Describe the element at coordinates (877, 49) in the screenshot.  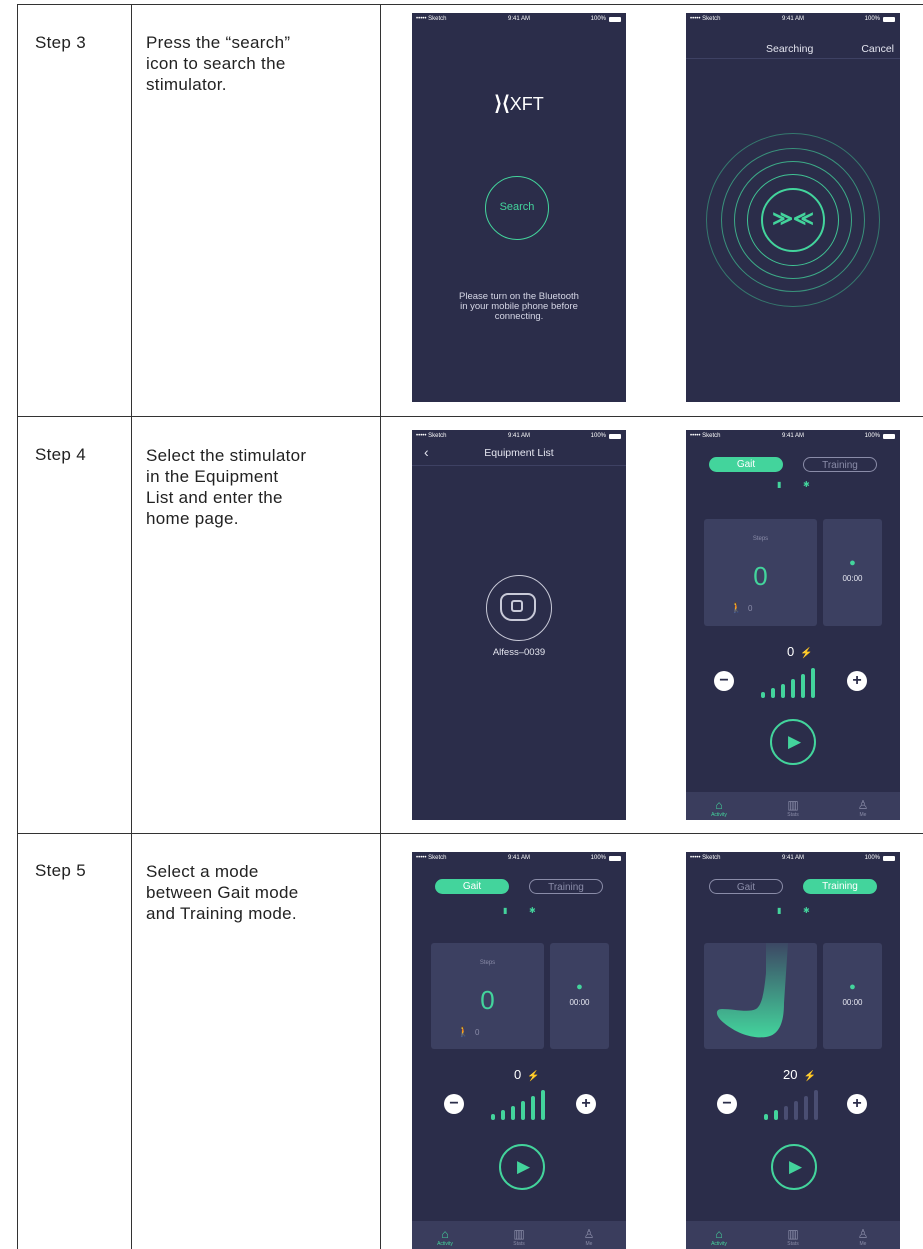
I see `cancel-button: Cancel` at that location.